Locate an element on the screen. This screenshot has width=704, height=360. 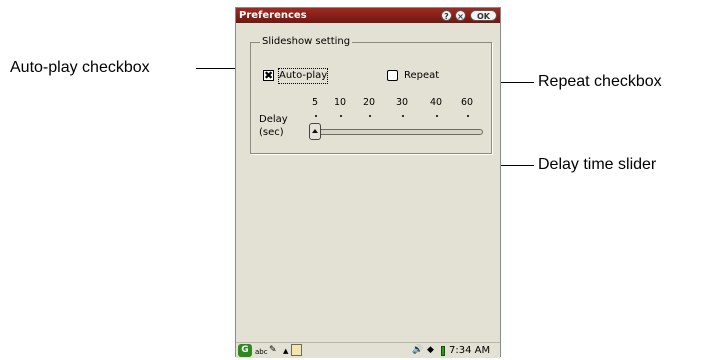
pen-icon: ✎ is located at coordinates (273, 350).